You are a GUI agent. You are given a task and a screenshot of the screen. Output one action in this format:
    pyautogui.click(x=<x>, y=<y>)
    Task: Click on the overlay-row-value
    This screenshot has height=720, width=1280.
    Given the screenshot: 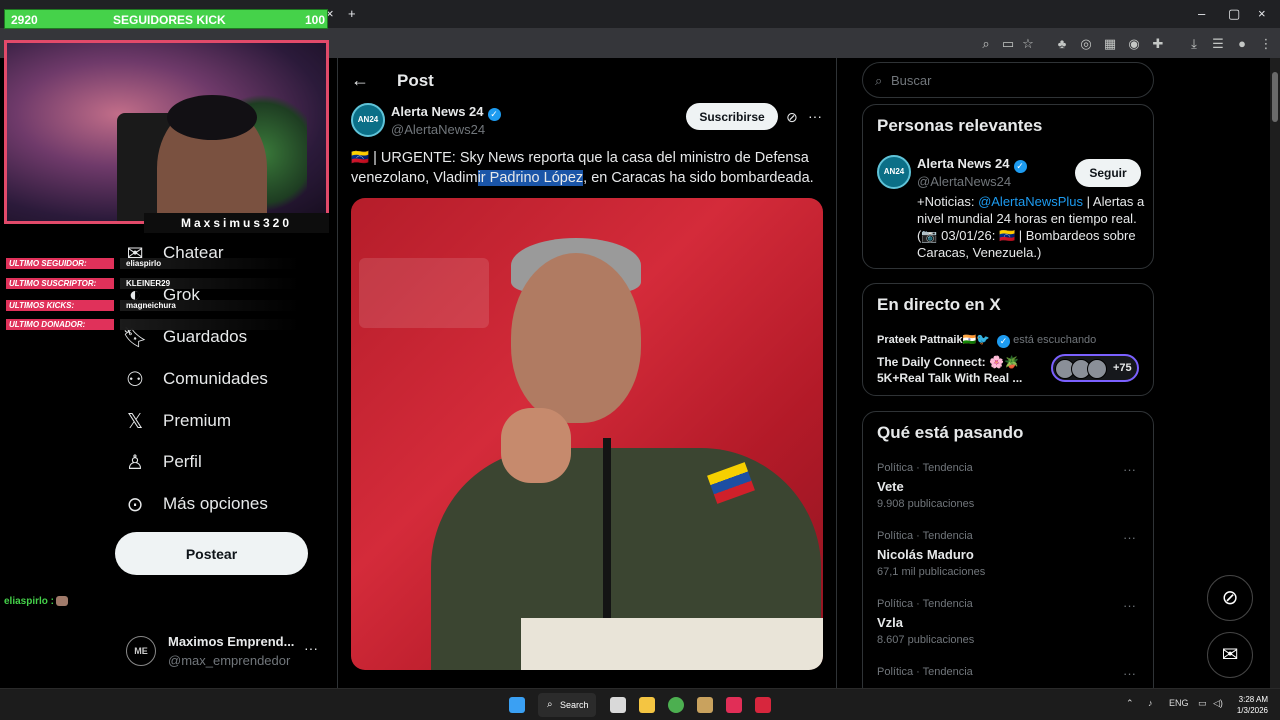 What is the action you would take?
    pyautogui.click(x=210, y=324)
    